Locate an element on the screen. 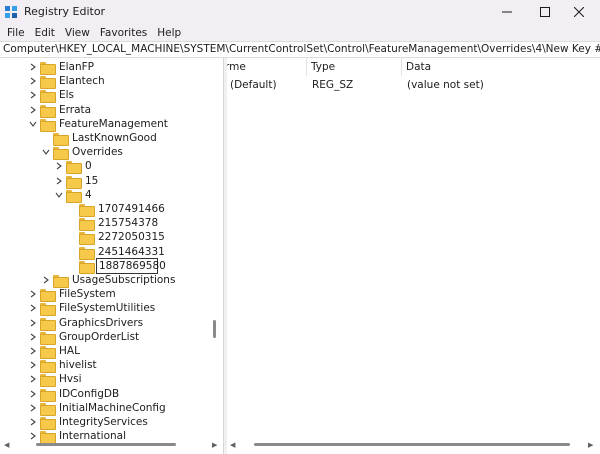  menu-help: Help is located at coordinates (169, 33).